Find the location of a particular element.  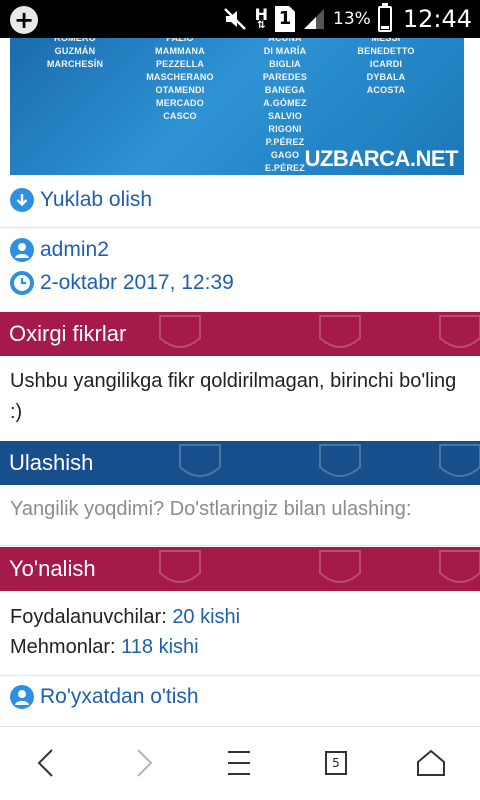

squad-column-goalkeepers: ROMERO GUZMÁN MARCHESÍN is located at coordinates (75, 54).